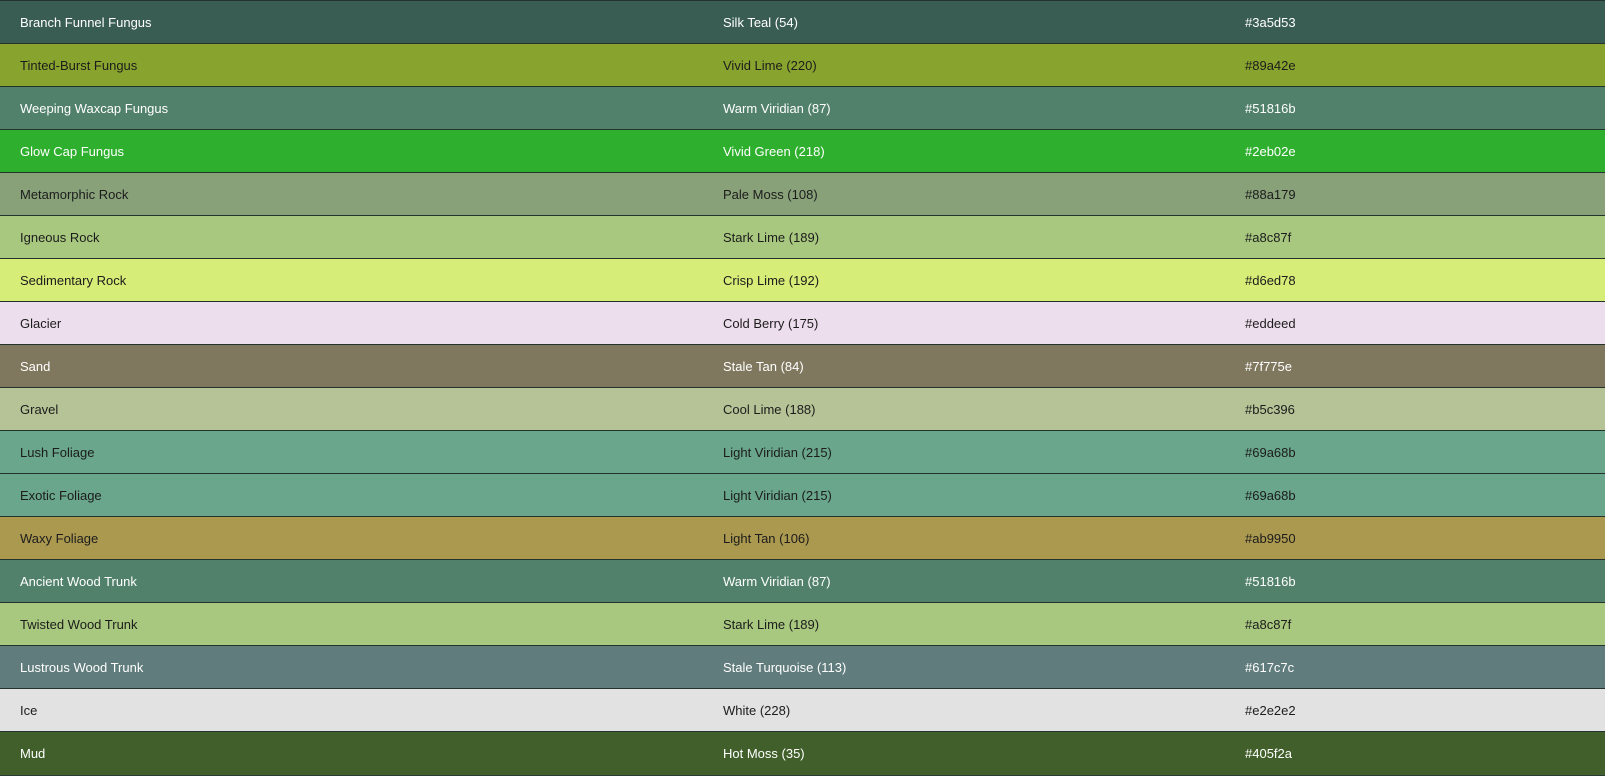 The image size is (1605, 776). What do you see at coordinates (1415, 366) in the screenshot?
I see `hex-code-cell: #7f775e` at bounding box center [1415, 366].